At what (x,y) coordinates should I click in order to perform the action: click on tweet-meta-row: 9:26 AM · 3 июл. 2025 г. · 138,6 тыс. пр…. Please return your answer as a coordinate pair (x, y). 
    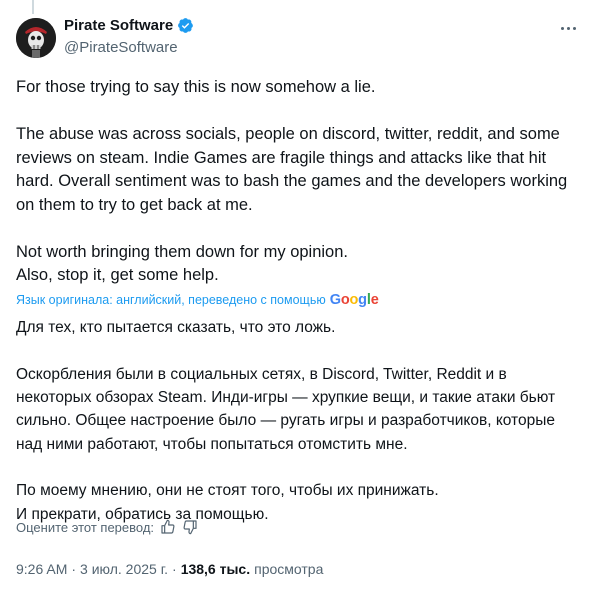
    Looking at the image, I should click on (169, 569).